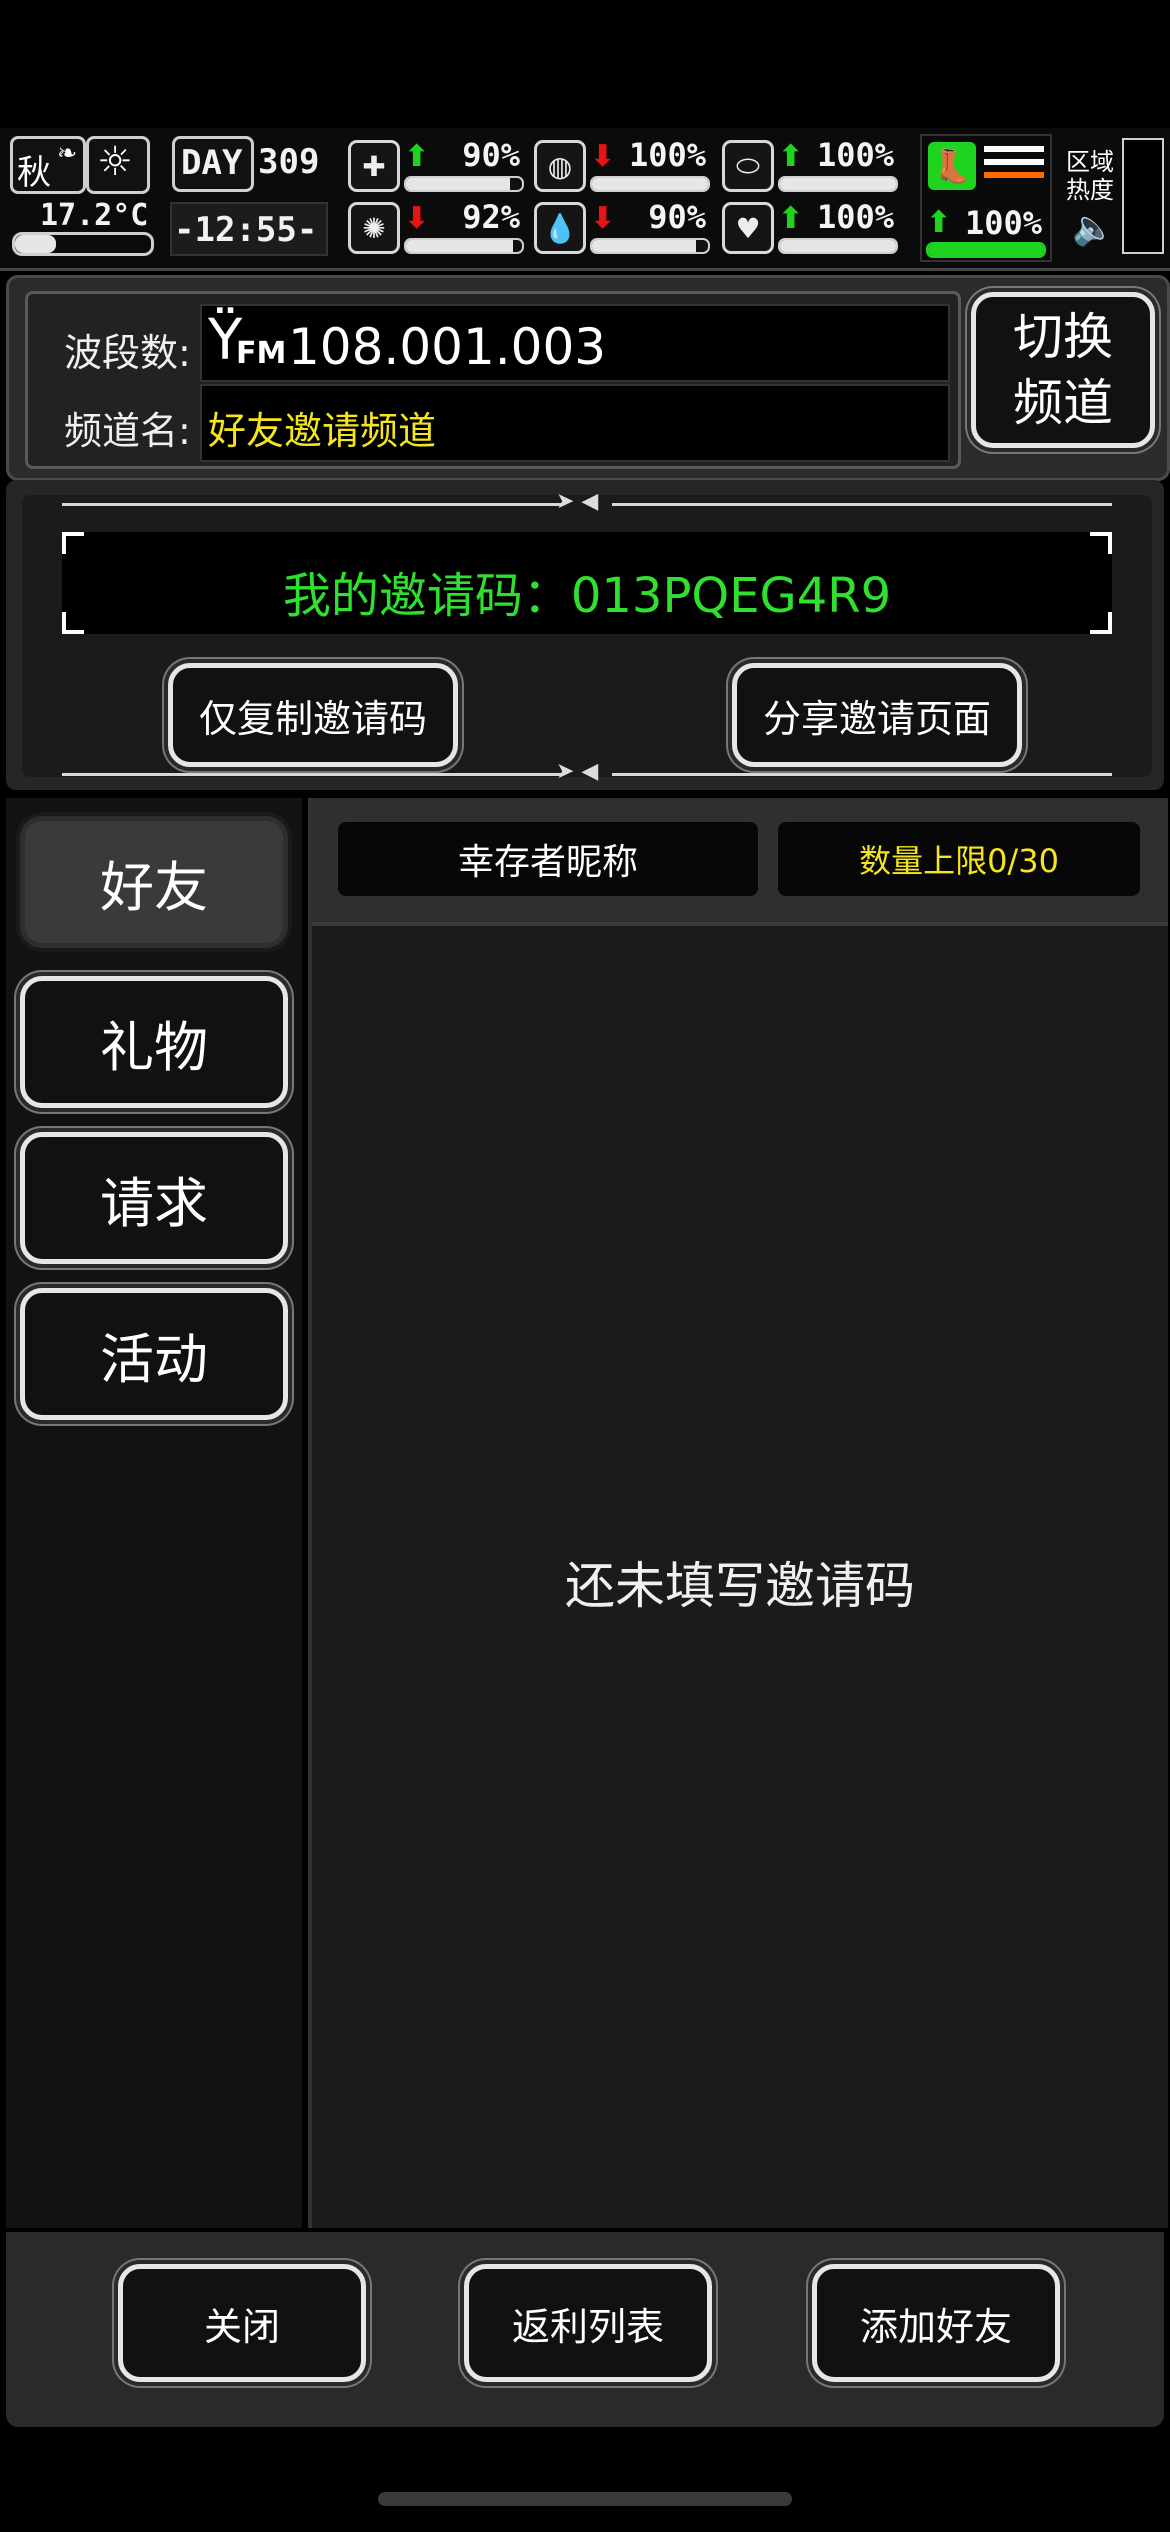  What do you see at coordinates (862, 504) in the screenshot?
I see `top-divider-right` at bounding box center [862, 504].